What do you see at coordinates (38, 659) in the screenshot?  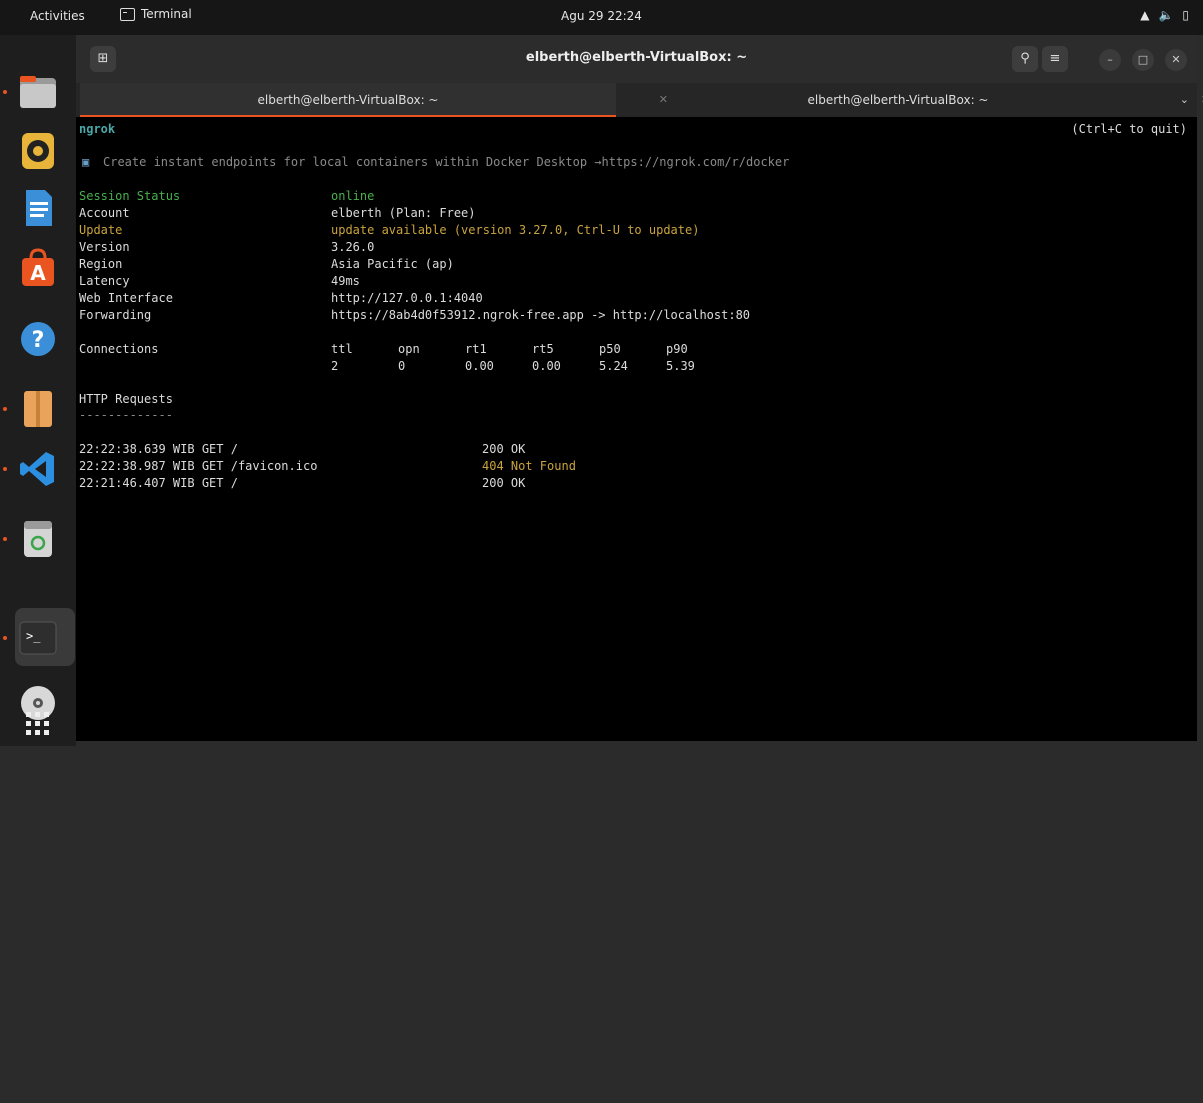 I see `spacer2` at bounding box center [38, 659].